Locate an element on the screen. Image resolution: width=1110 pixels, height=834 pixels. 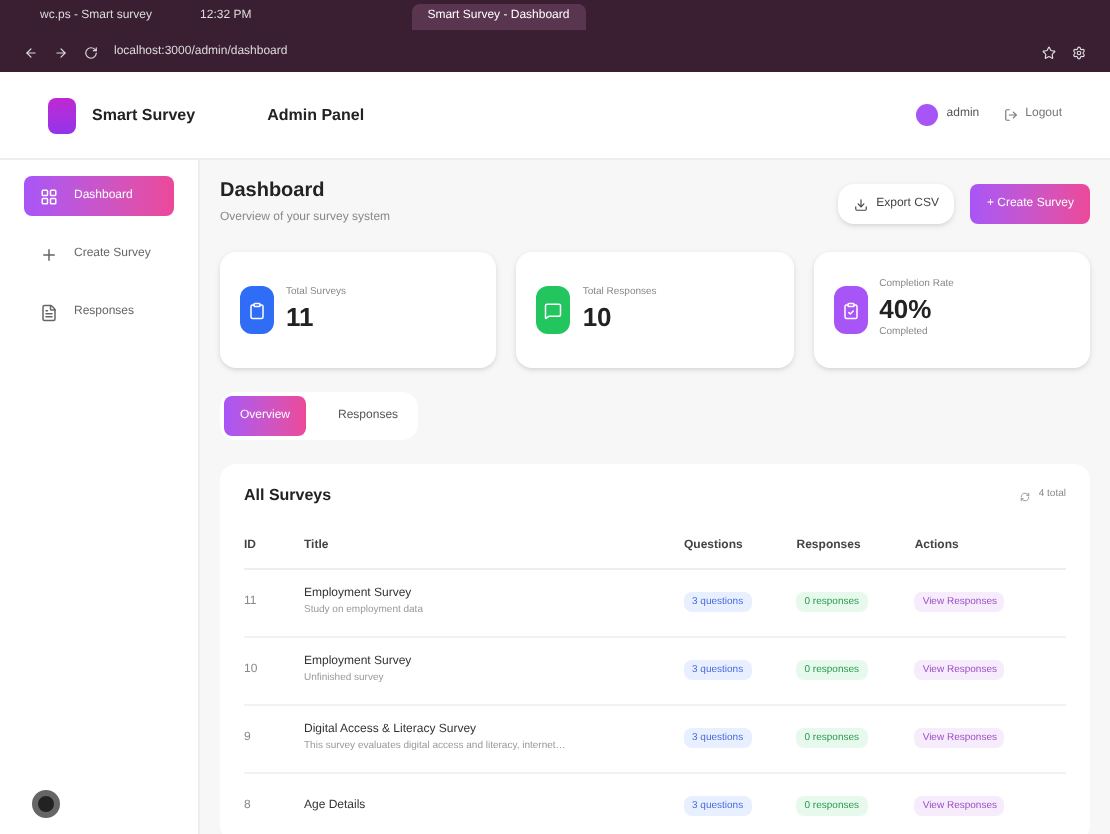
stat-value: 11 is located at coordinates (301, 317).